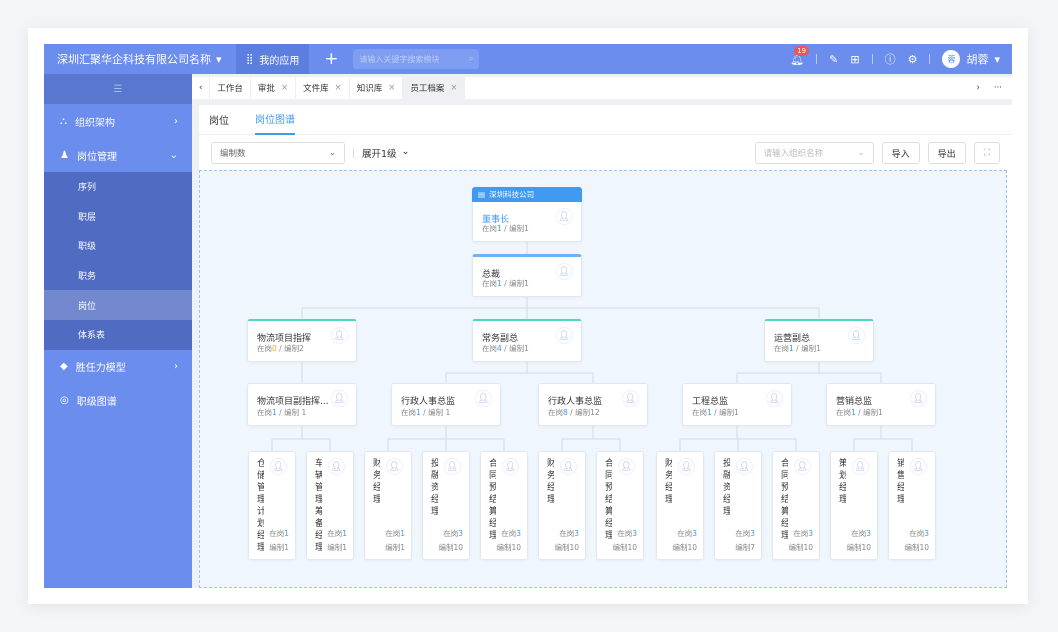 Image resolution: width=1058 pixels, height=632 pixels. Describe the element at coordinates (977, 88) in the screenshot. I see `tabs-next-icon: ›` at that location.